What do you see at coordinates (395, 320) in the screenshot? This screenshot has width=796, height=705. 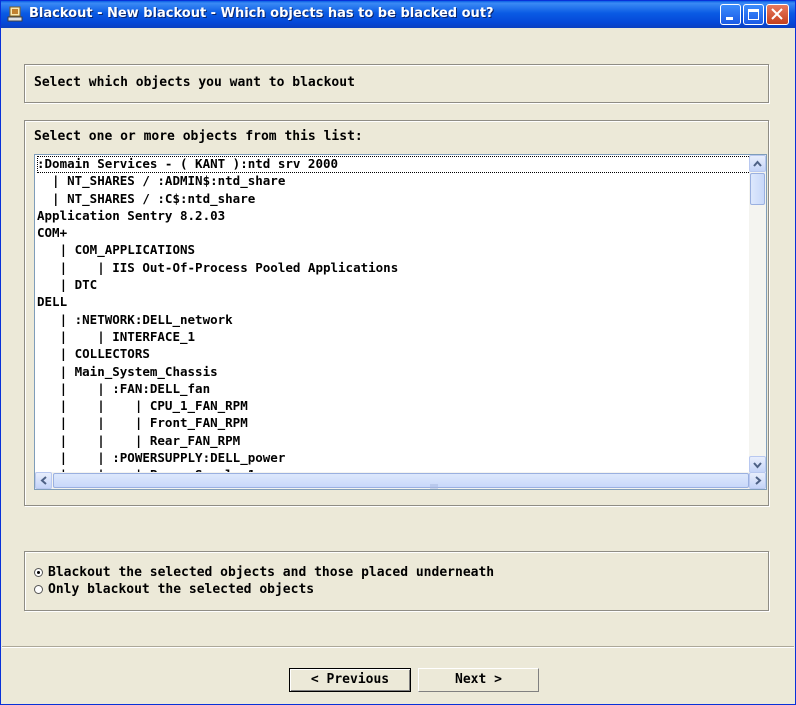 I see `tree-item: | :NETWORK:DELL_network` at bounding box center [395, 320].